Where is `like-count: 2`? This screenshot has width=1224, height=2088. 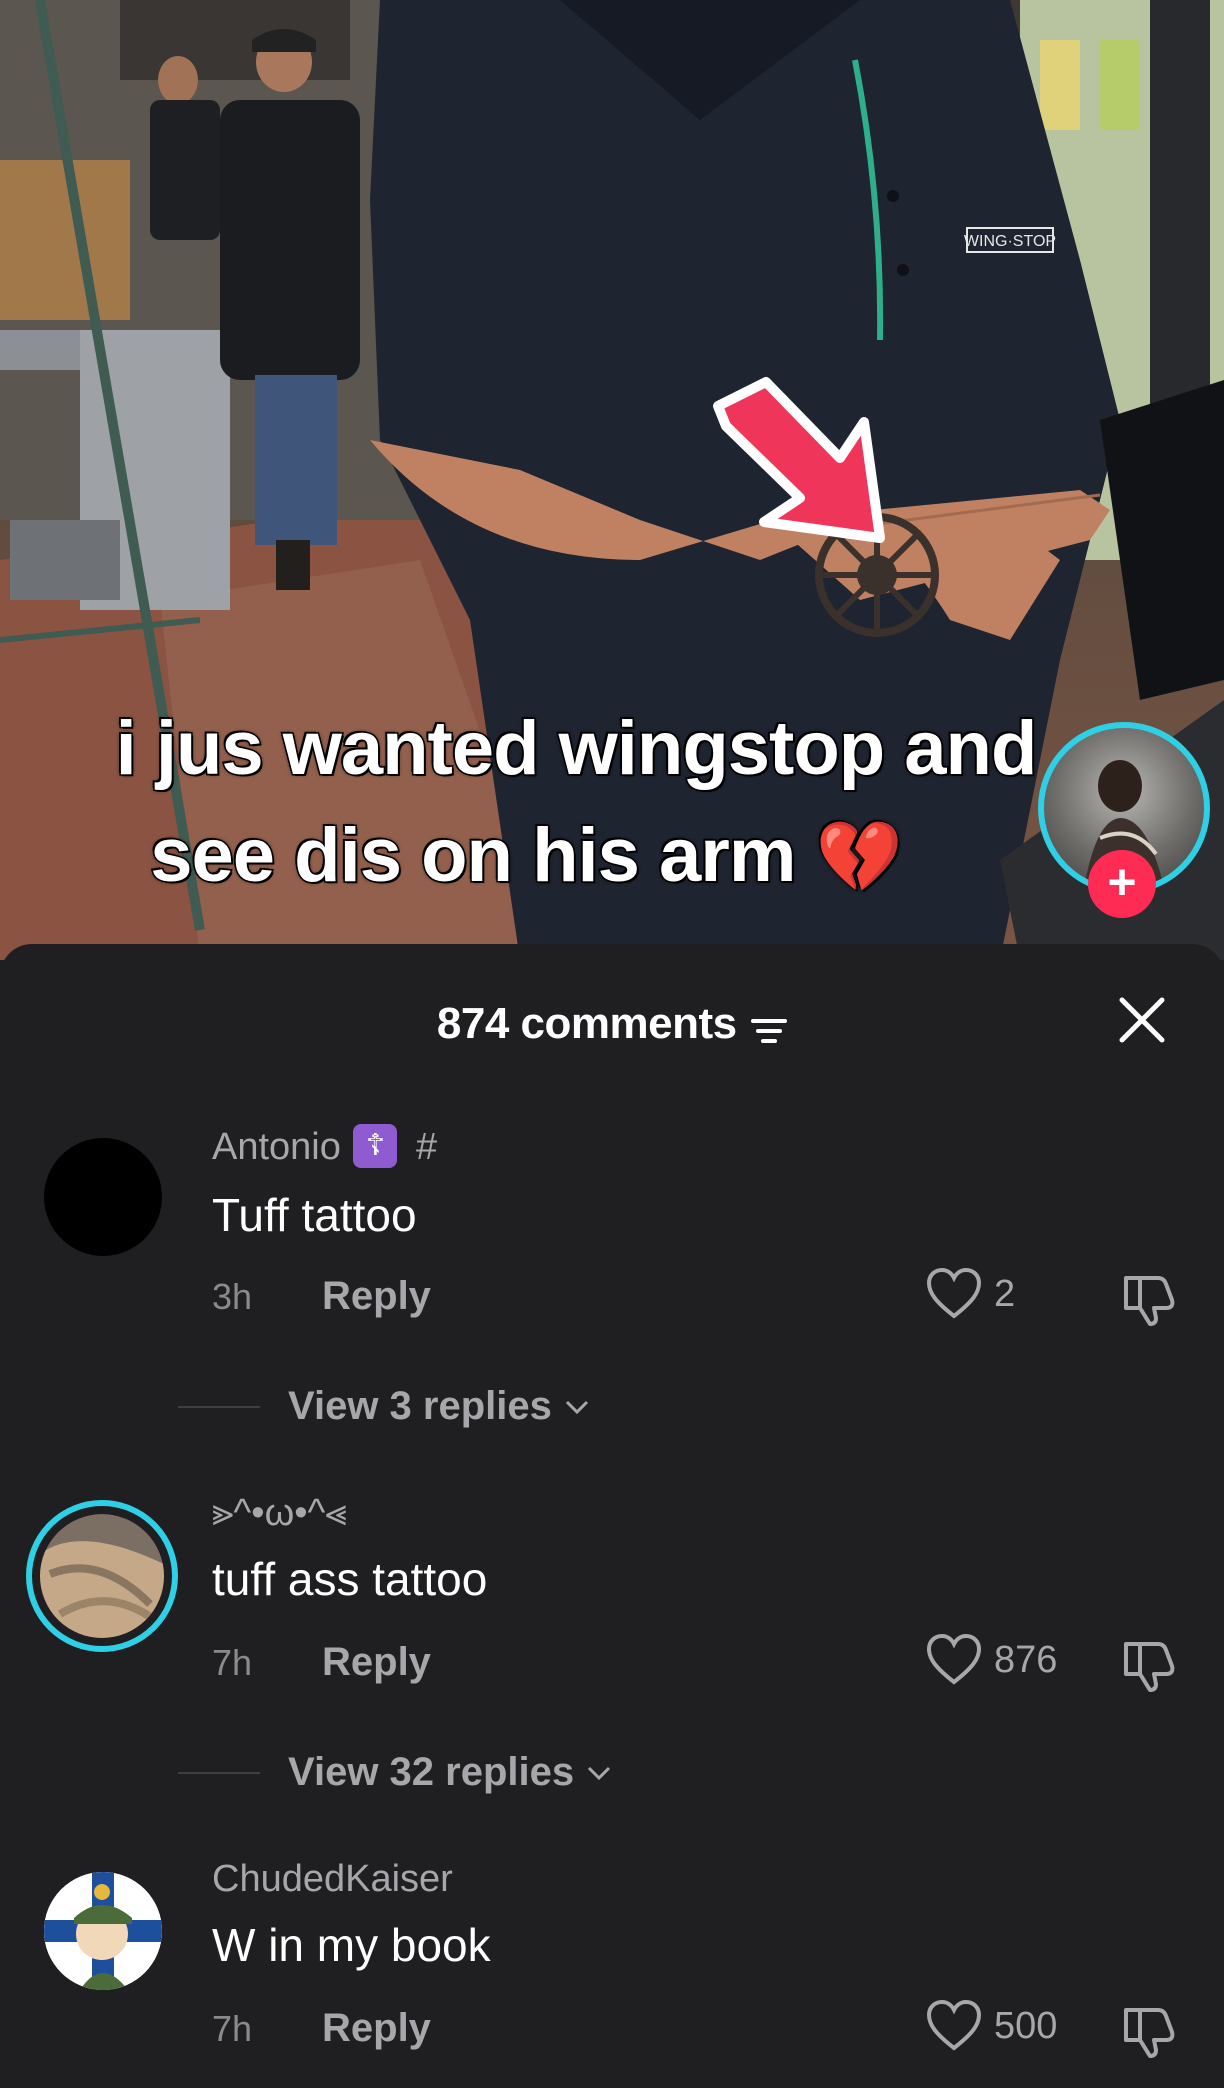 like-count: 2 is located at coordinates (1005, 1293).